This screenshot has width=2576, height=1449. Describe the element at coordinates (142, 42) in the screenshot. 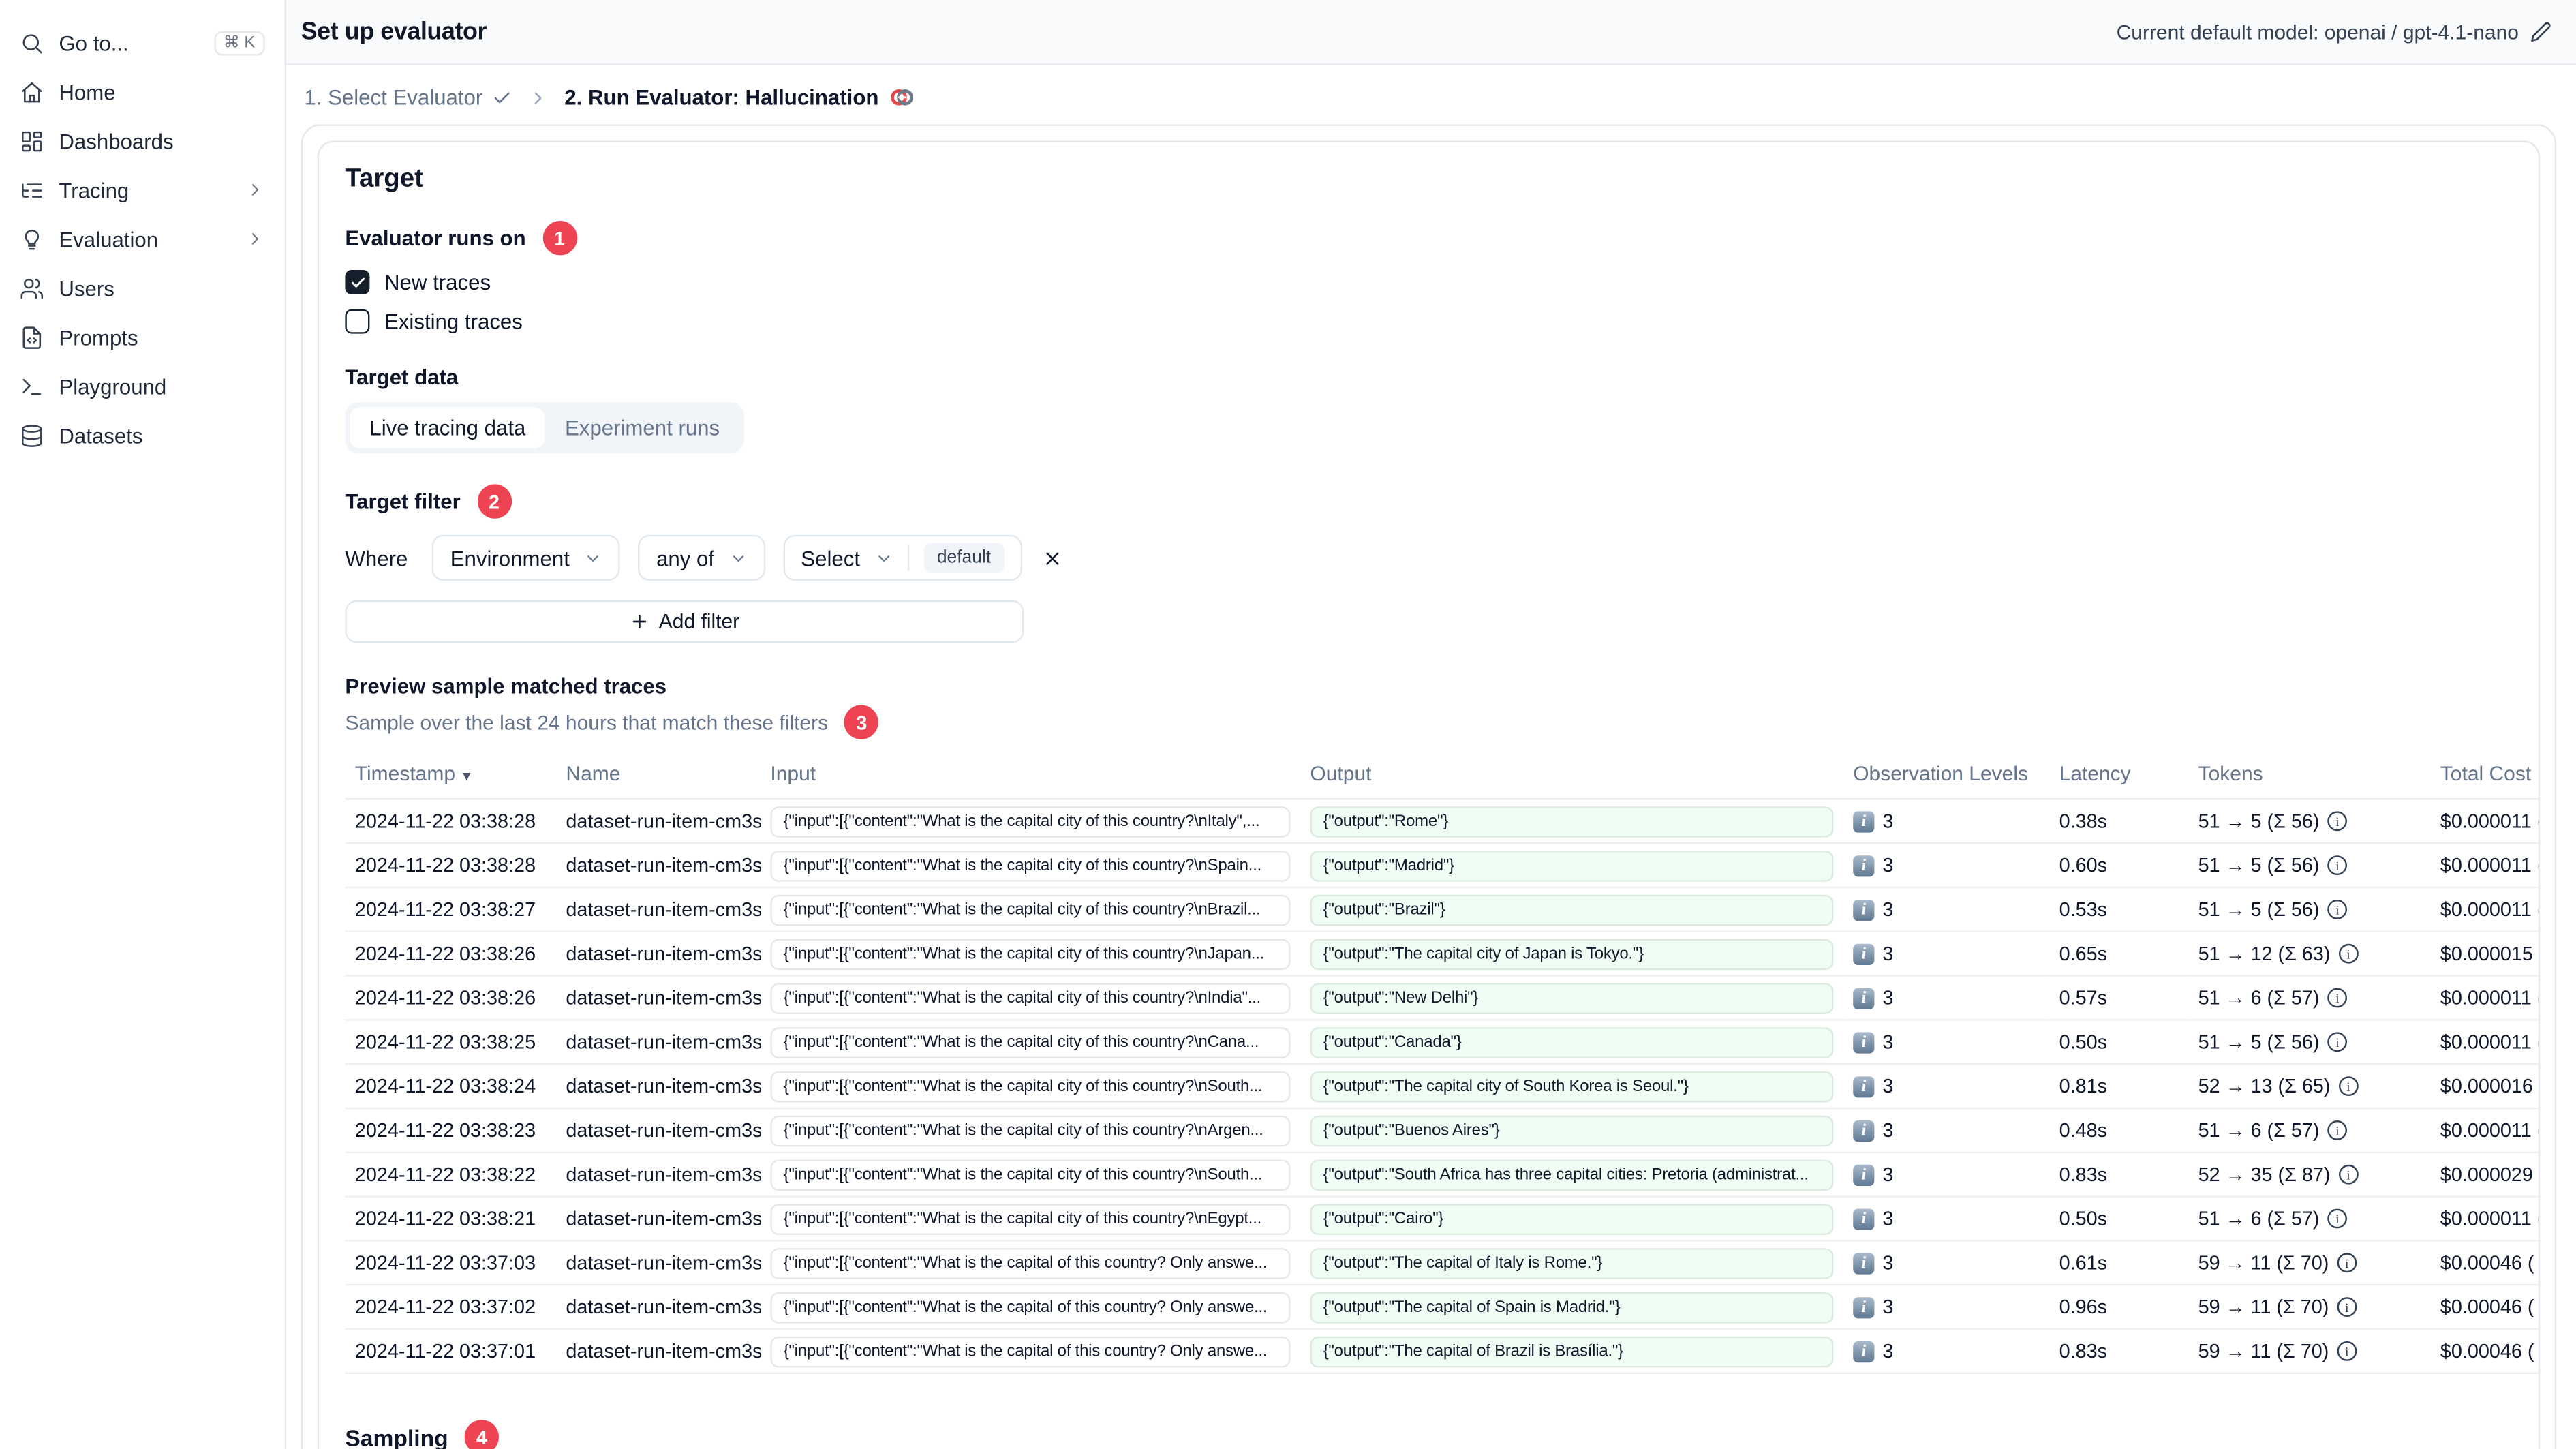

I see `sidebar-item-go-to: Go to... ⌘ K` at that location.